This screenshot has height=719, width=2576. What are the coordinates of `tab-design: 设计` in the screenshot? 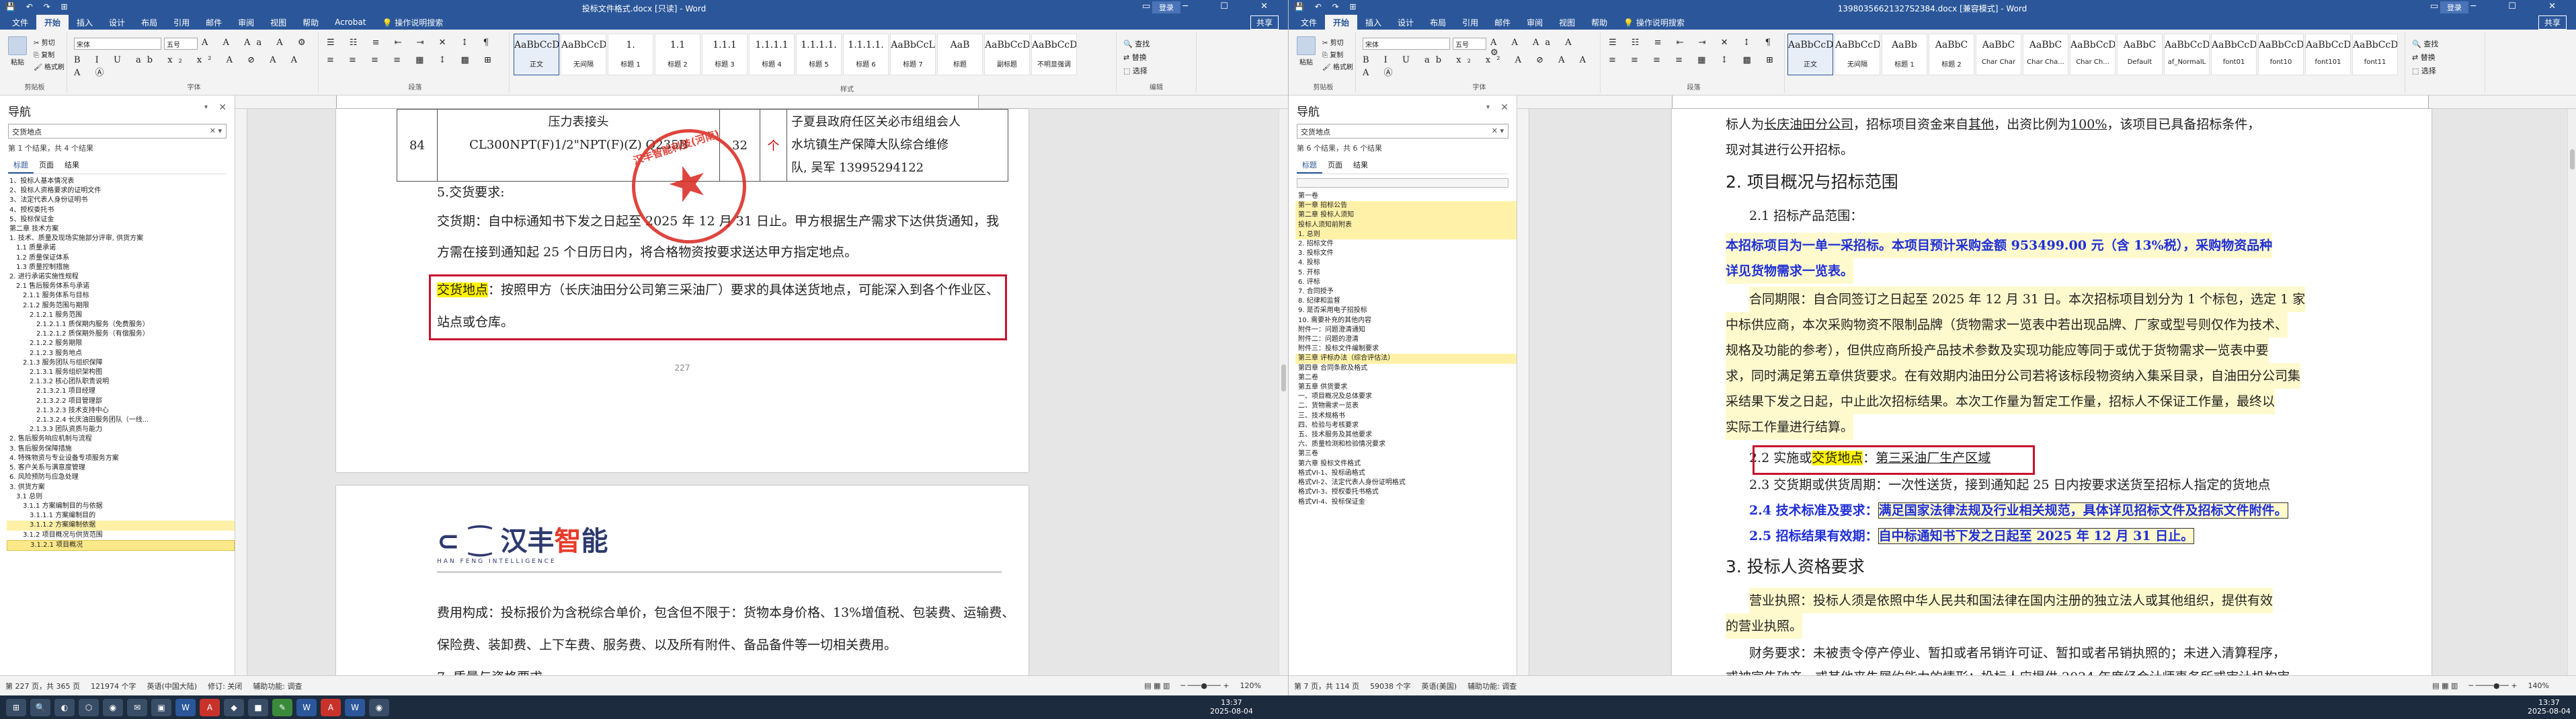 It's located at (1406, 22).